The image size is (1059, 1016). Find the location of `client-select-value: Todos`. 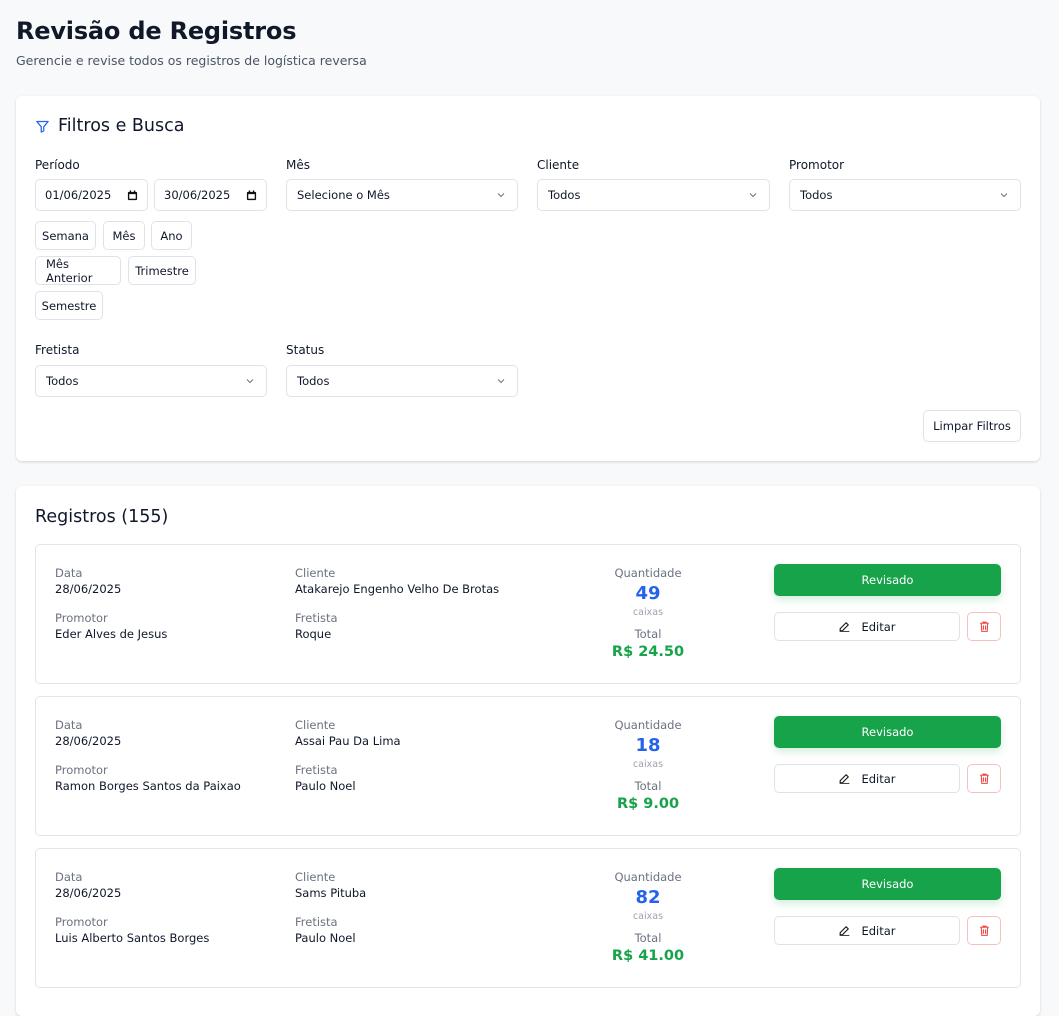

client-select-value: Todos is located at coordinates (564, 195).